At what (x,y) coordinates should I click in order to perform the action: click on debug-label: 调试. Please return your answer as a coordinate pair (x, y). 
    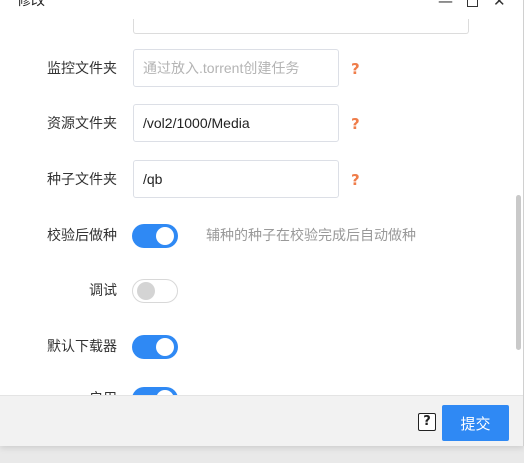
    Looking at the image, I should click on (103, 291).